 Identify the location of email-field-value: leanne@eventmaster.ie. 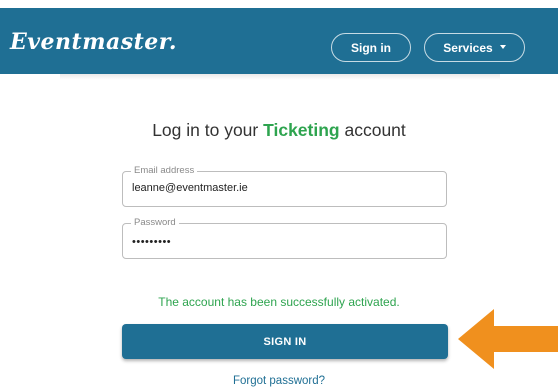
(190, 188).